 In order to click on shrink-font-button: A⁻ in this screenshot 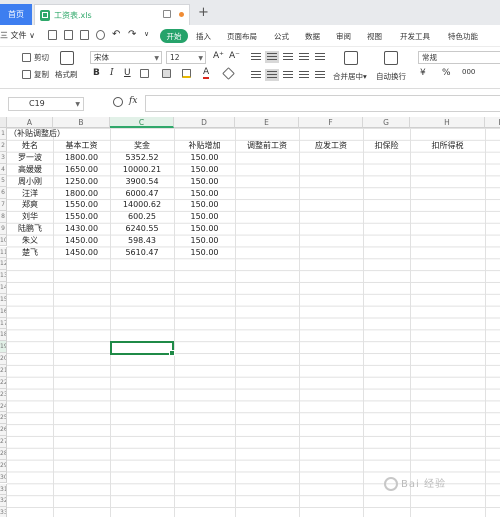, I will do `click(234, 56)`.